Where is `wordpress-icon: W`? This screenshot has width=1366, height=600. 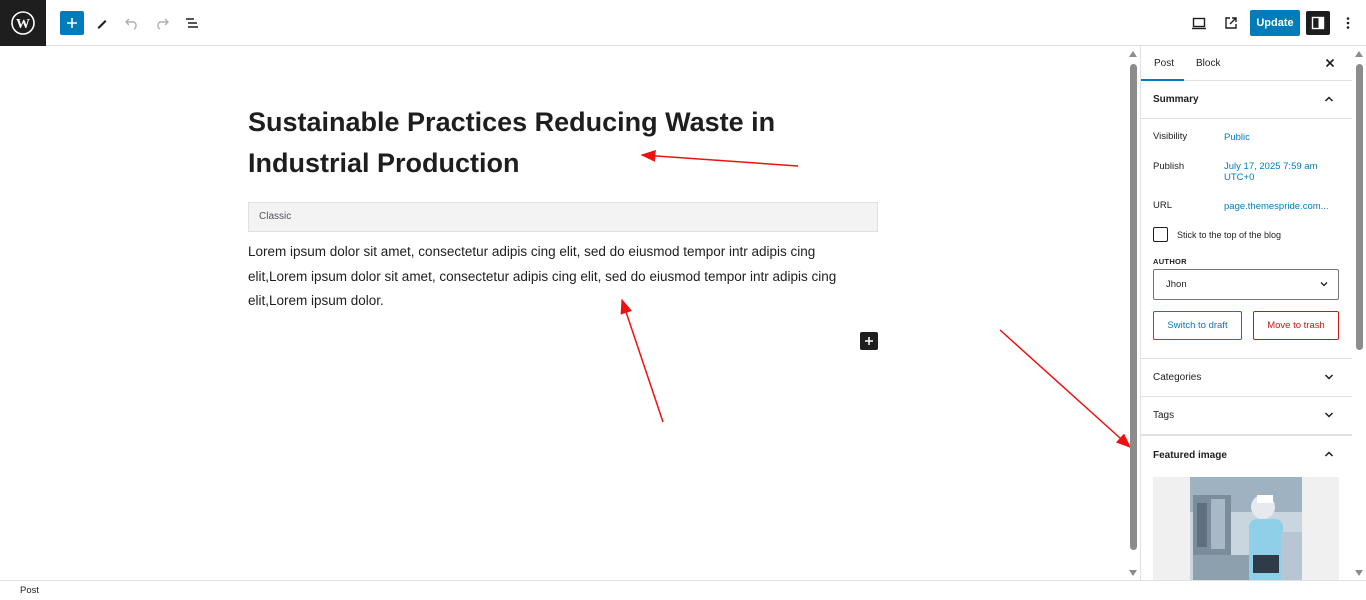 wordpress-icon: W is located at coordinates (23, 23).